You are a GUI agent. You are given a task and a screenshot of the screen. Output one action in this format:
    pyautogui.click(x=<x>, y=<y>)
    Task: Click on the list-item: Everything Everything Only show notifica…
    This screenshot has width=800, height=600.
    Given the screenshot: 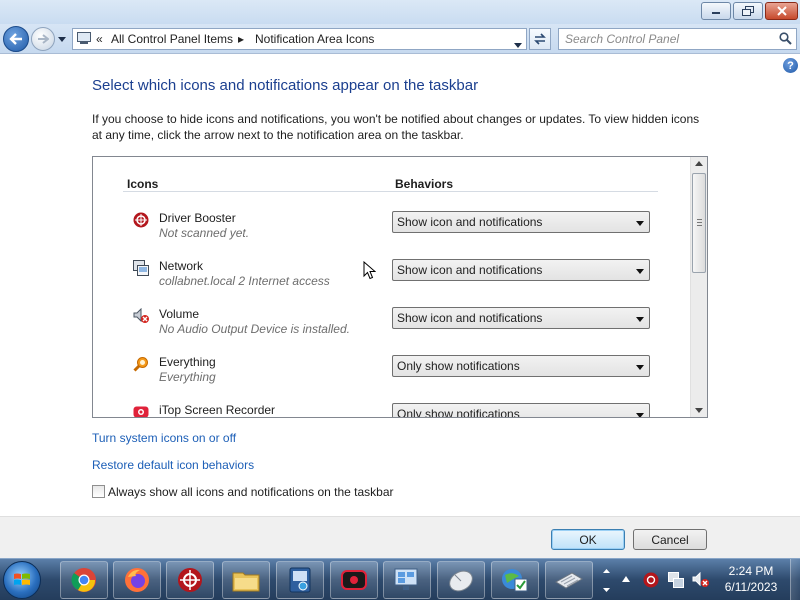 What is the action you would take?
    pyautogui.click(x=390, y=377)
    